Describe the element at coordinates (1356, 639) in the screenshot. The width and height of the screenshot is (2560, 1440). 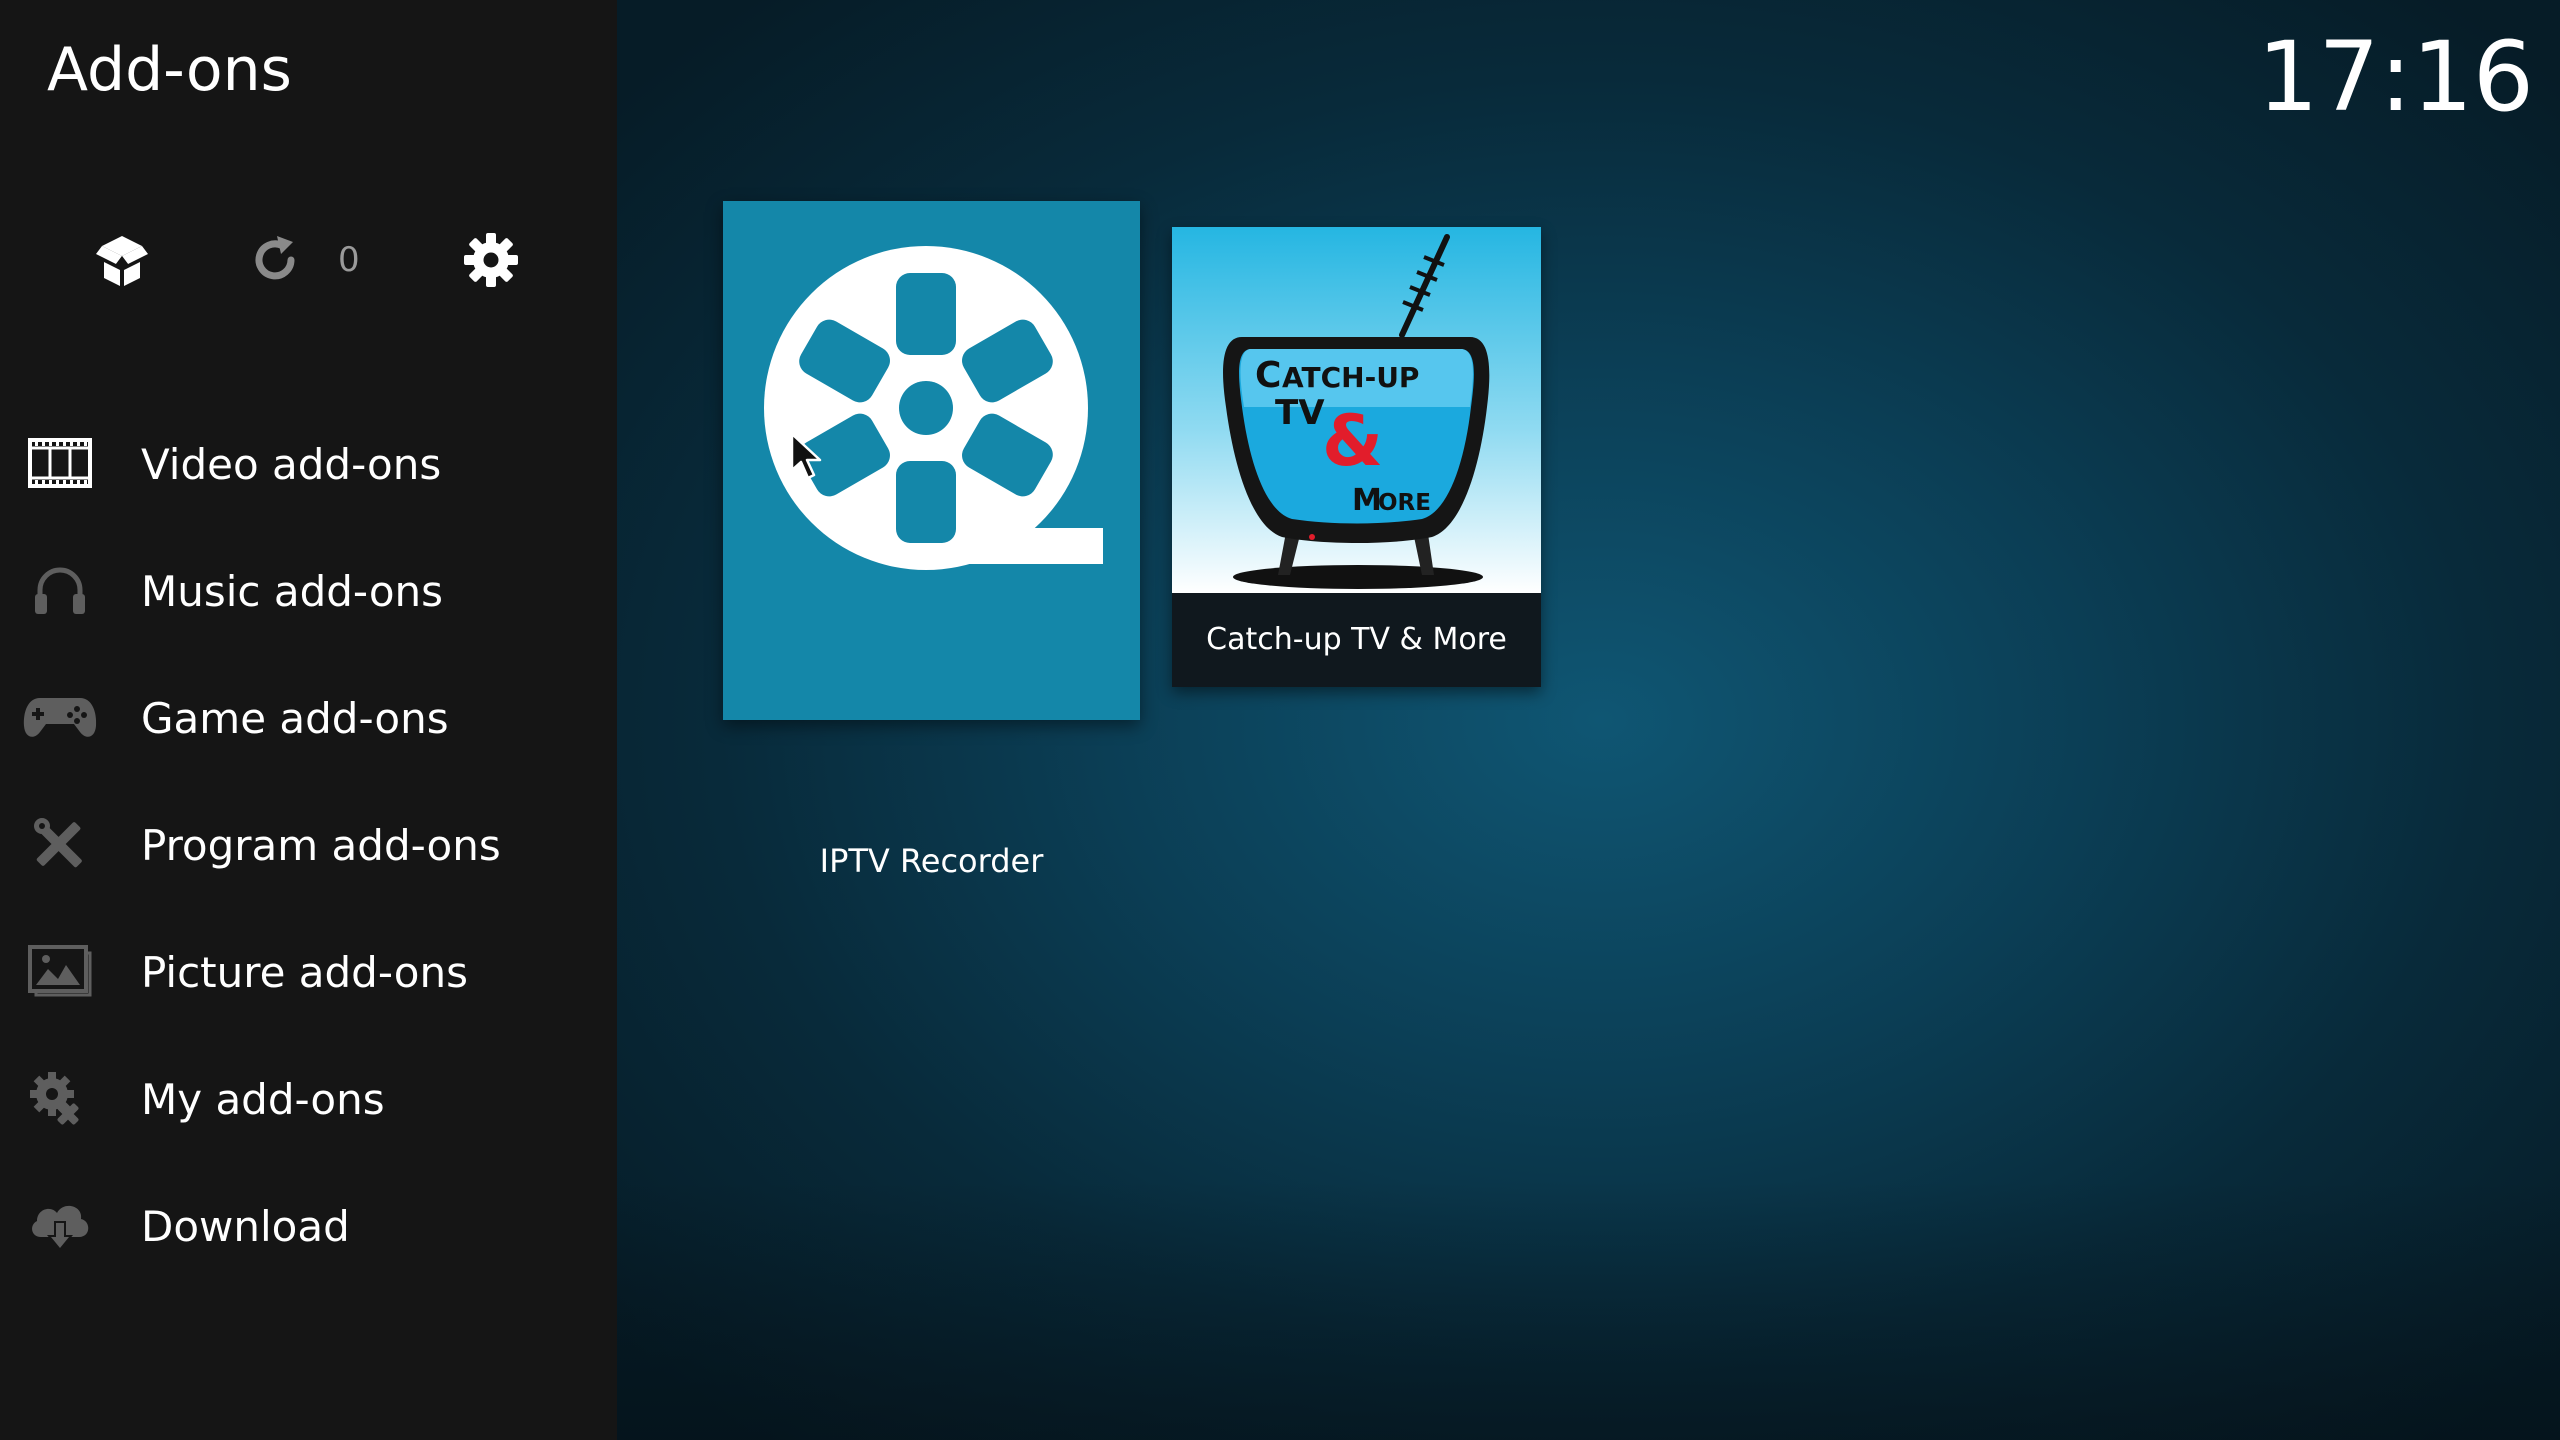
I see `addon-tile-label: Catch-up TV & More` at that location.